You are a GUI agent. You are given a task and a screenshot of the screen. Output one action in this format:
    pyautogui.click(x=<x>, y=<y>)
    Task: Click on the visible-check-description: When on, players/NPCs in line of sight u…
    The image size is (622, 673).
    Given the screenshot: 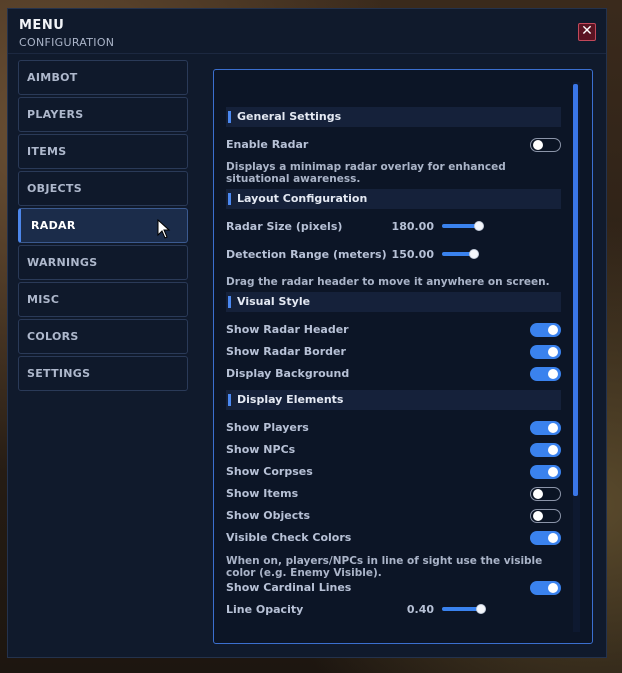 What is the action you would take?
    pyautogui.click(x=384, y=567)
    